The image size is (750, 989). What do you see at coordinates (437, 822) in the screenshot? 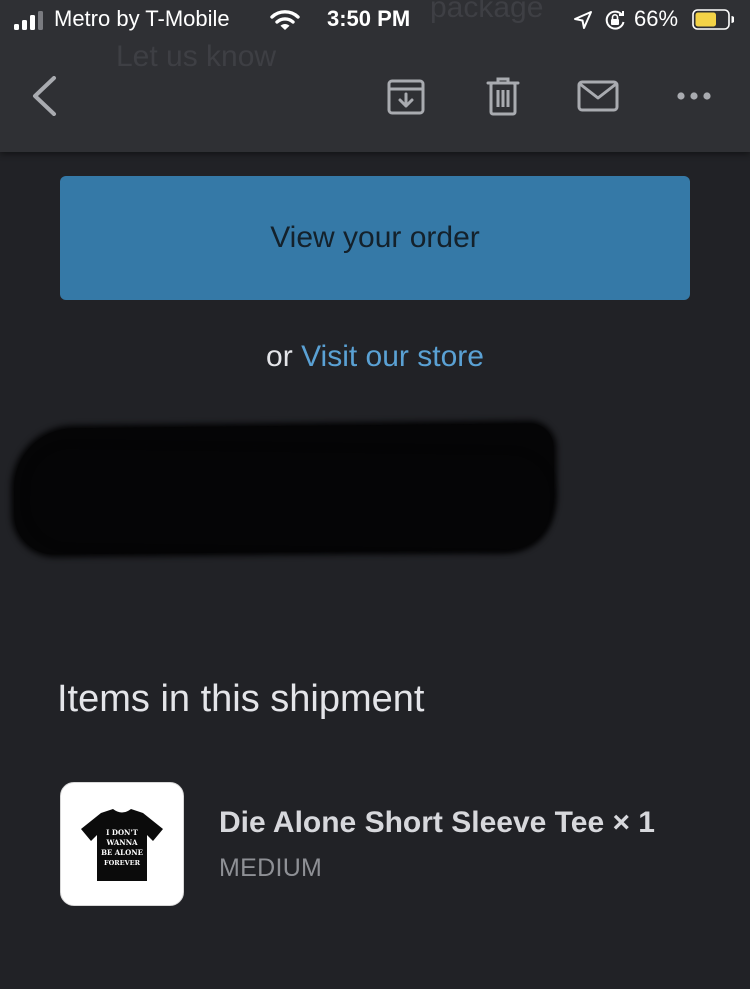
I see `item-name: Die Alone Short Sleeve Tee × 1` at bounding box center [437, 822].